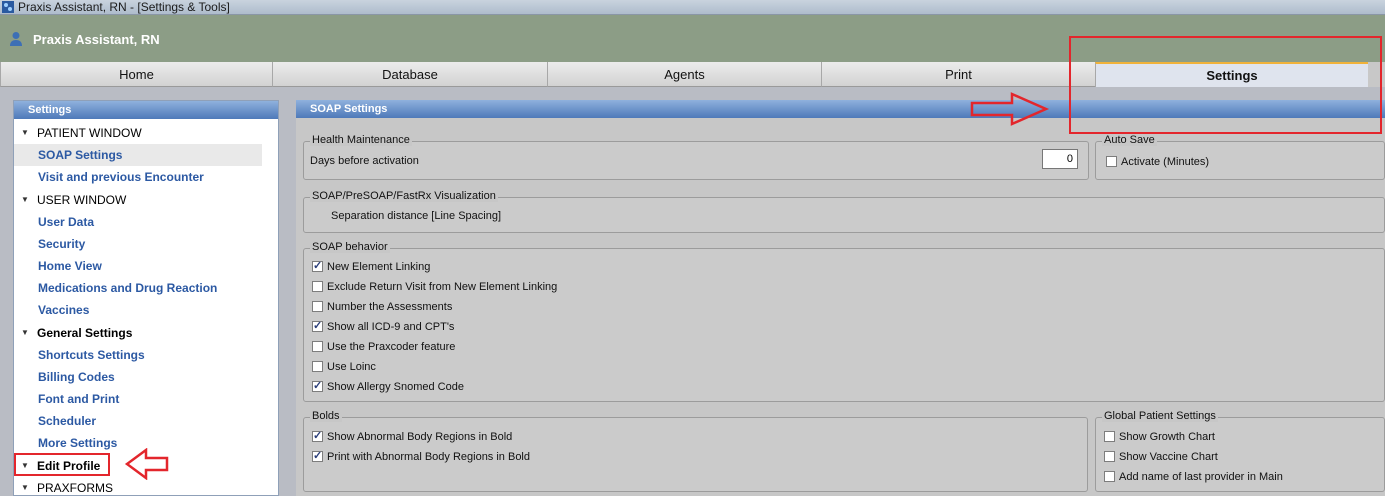 Image resolution: width=1385 pixels, height=496 pixels. Describe the element at coordinates (146, 421) in the screenshot. I see `sidebar-item-scheduler: Scheduler` at that location.